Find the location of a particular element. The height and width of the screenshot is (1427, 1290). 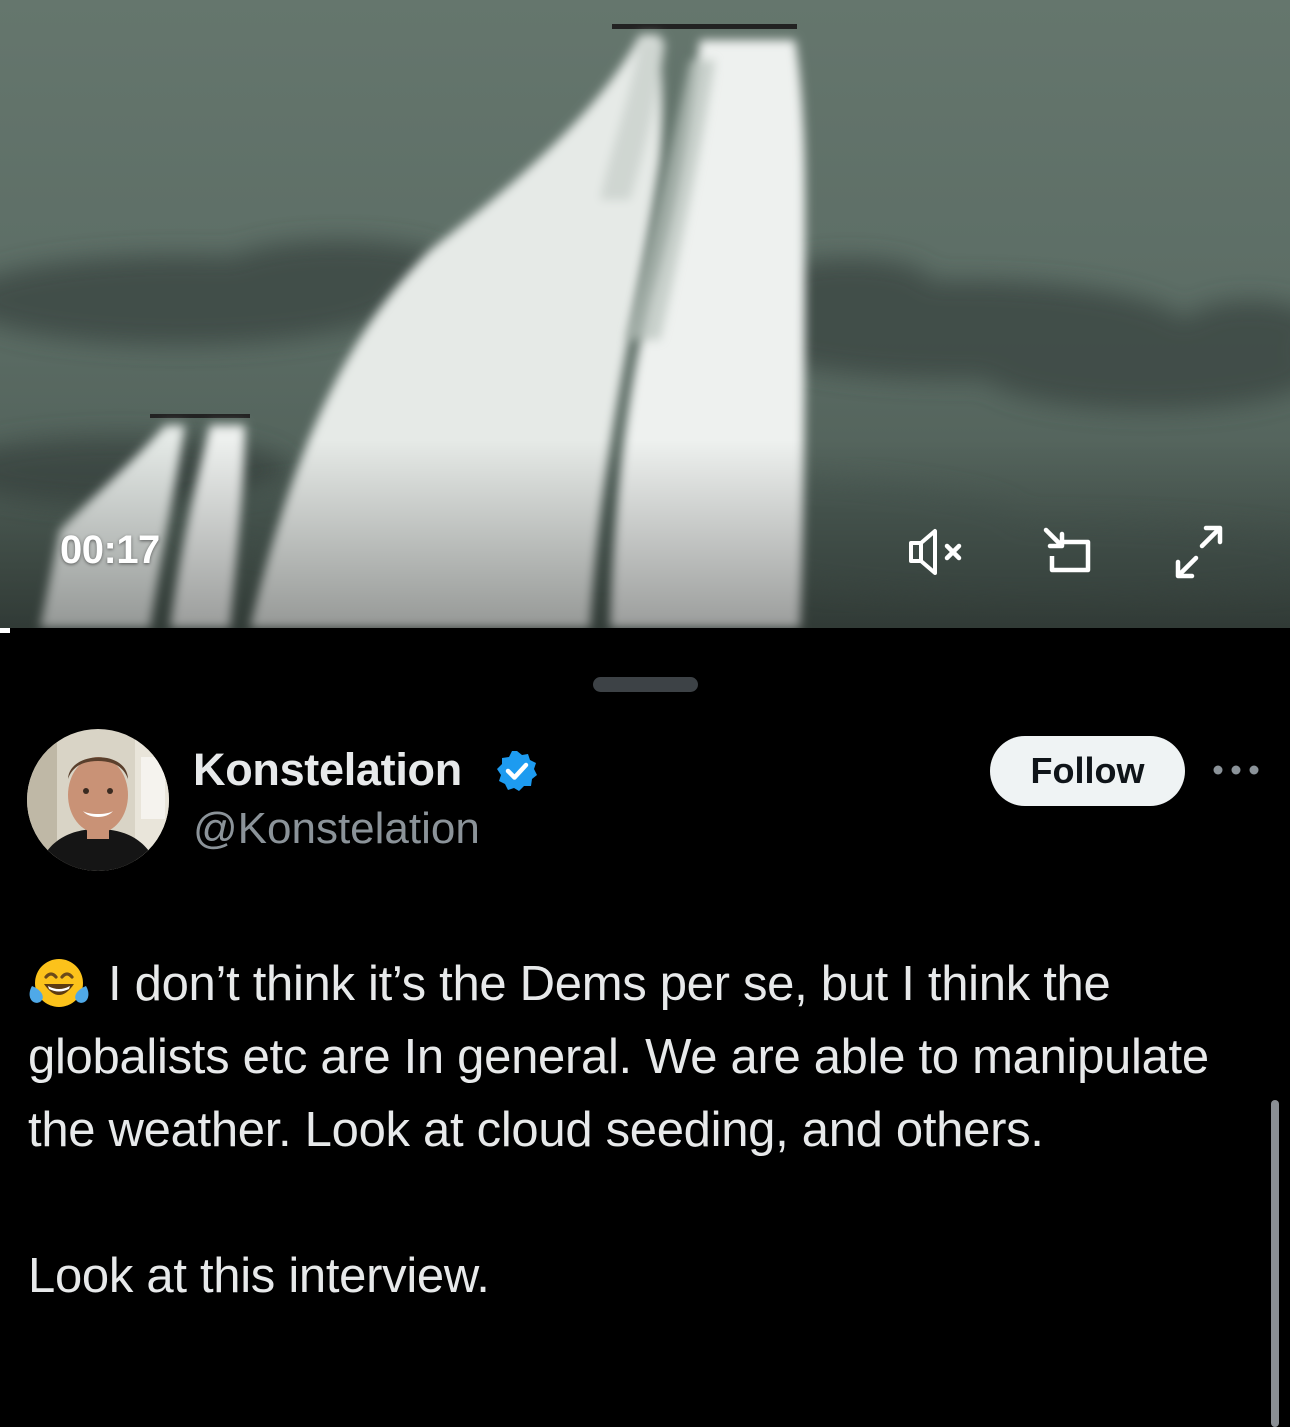

video-timestamp: 00:17 is located at coordinates (110, 550).